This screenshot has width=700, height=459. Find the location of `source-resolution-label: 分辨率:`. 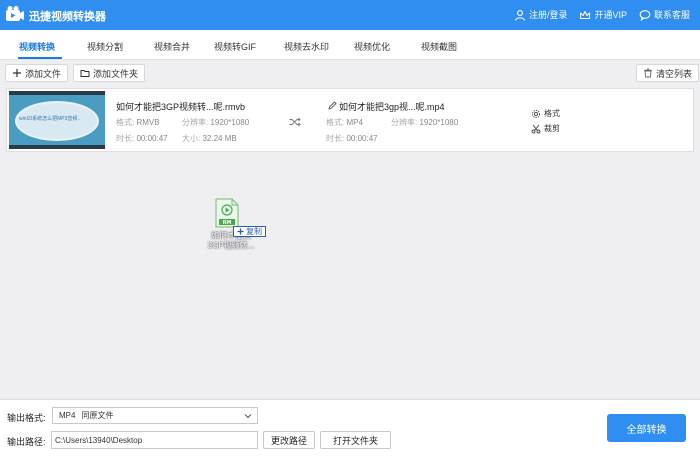

source-resolution-label: 分辨率: is located at coordinates (195, 122).